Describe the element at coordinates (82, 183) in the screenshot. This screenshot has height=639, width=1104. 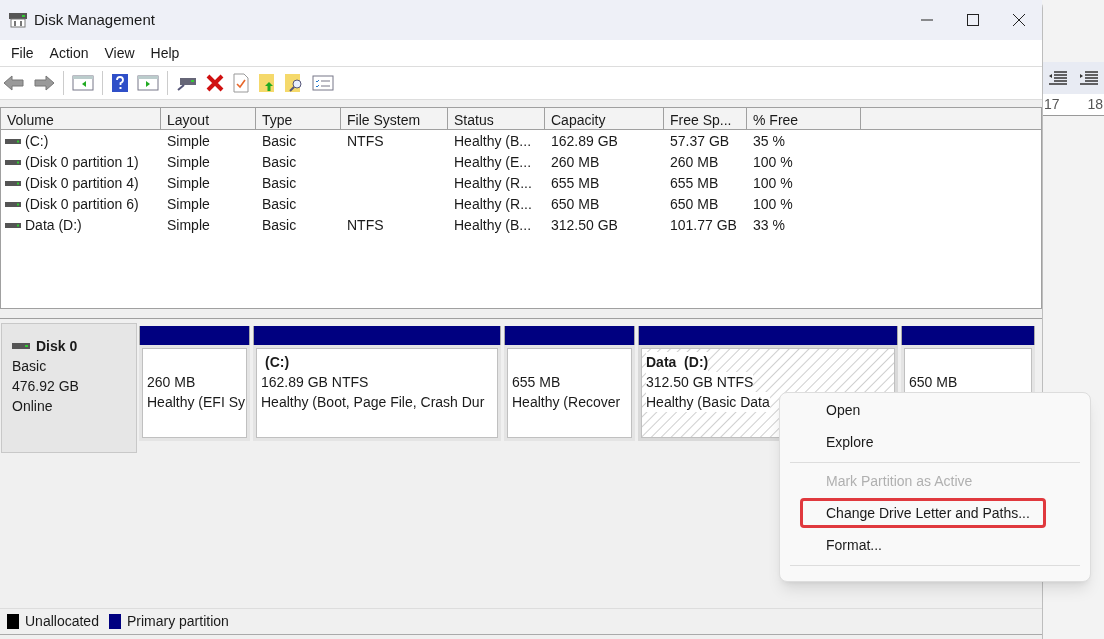
I see `table-cell: (Disk 0 partition 4)` at that location.